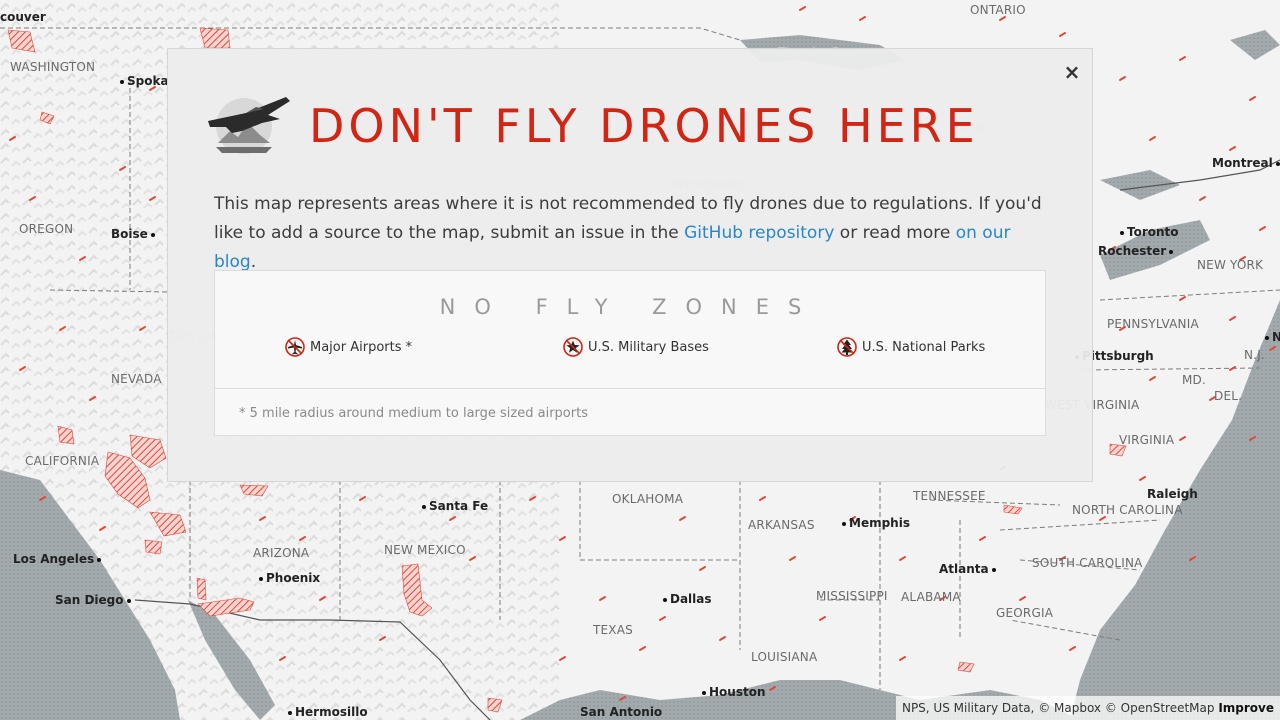  I want to click on legend-item-airports: Major Airports *, so click(348, 347).